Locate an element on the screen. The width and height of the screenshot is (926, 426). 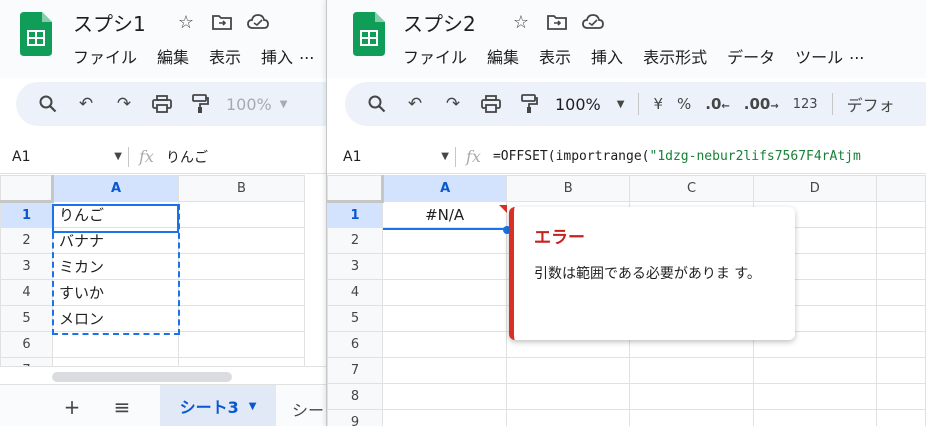
column-header-d: D is located at coordinates (814, 188).